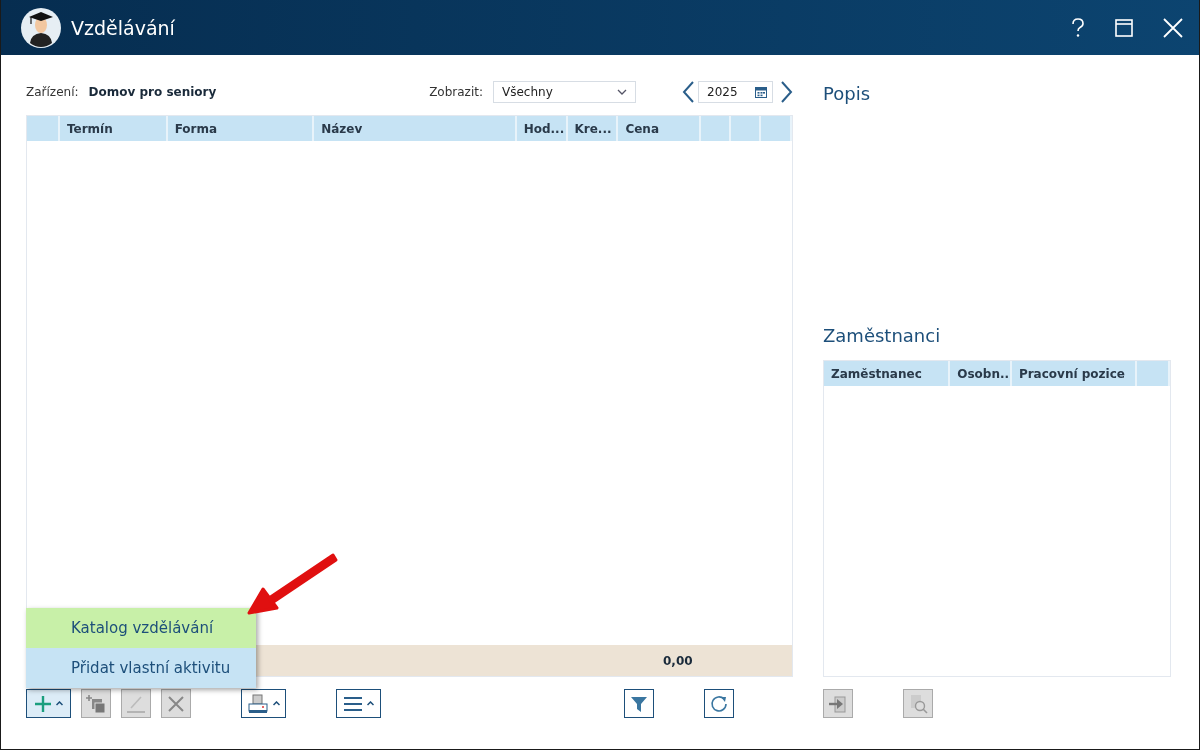 This screenshot has width=1200, height=750. What do you see at coordinates (1078, 27) in the screenshot?
I see `help-icon` at bounding box center [1078, 27].